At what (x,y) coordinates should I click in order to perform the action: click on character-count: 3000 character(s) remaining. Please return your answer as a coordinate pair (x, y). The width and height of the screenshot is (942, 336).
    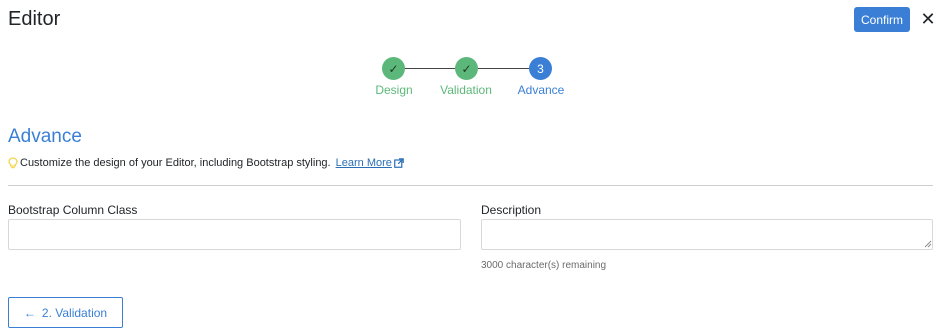
    Looking at the image, I should click on (544, 265).